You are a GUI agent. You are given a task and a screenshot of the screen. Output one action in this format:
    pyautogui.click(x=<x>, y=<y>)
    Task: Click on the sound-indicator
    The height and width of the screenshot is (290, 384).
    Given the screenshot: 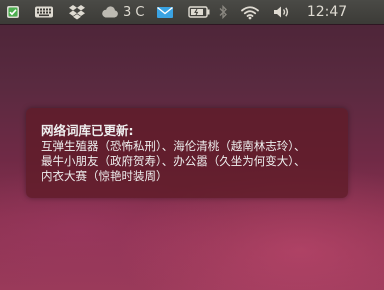 What is the action you would take?
    pyautogui.click(x=282, y=12)
    